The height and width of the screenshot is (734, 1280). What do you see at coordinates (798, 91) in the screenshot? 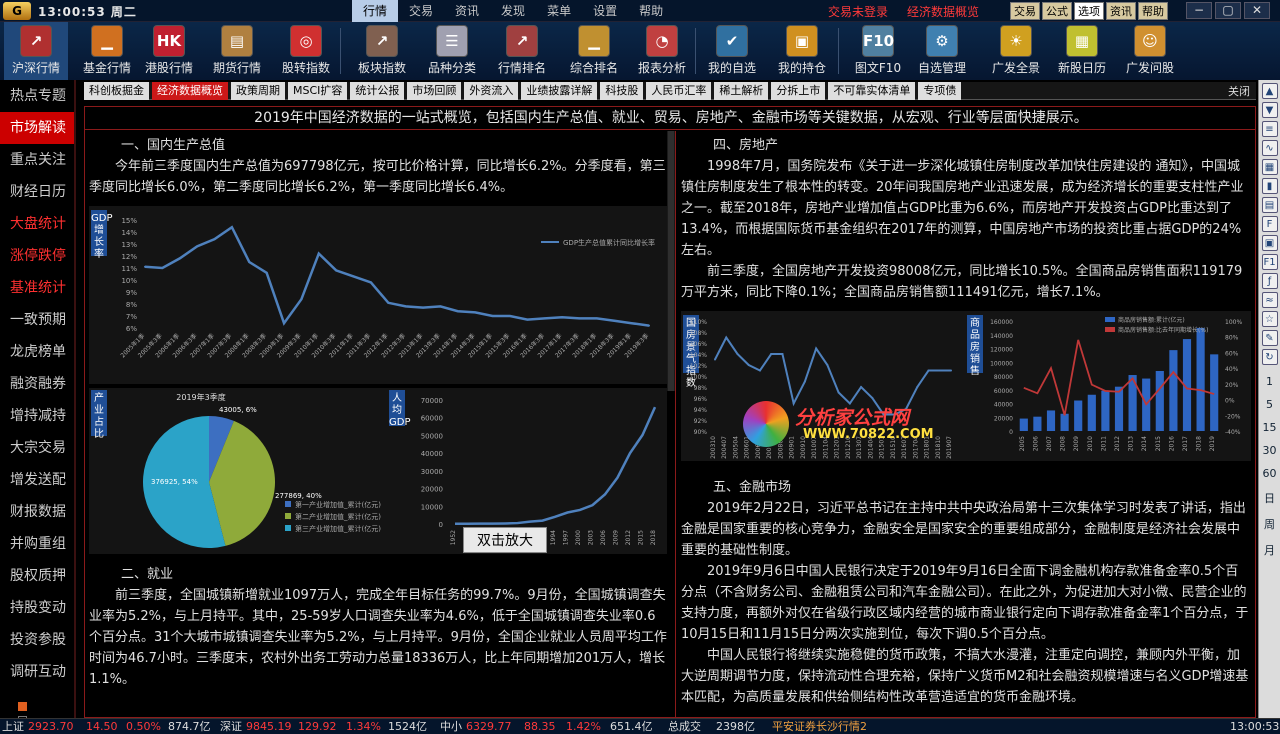
I see `tab-item: 分拆上市` at bounding box center [798, 91].